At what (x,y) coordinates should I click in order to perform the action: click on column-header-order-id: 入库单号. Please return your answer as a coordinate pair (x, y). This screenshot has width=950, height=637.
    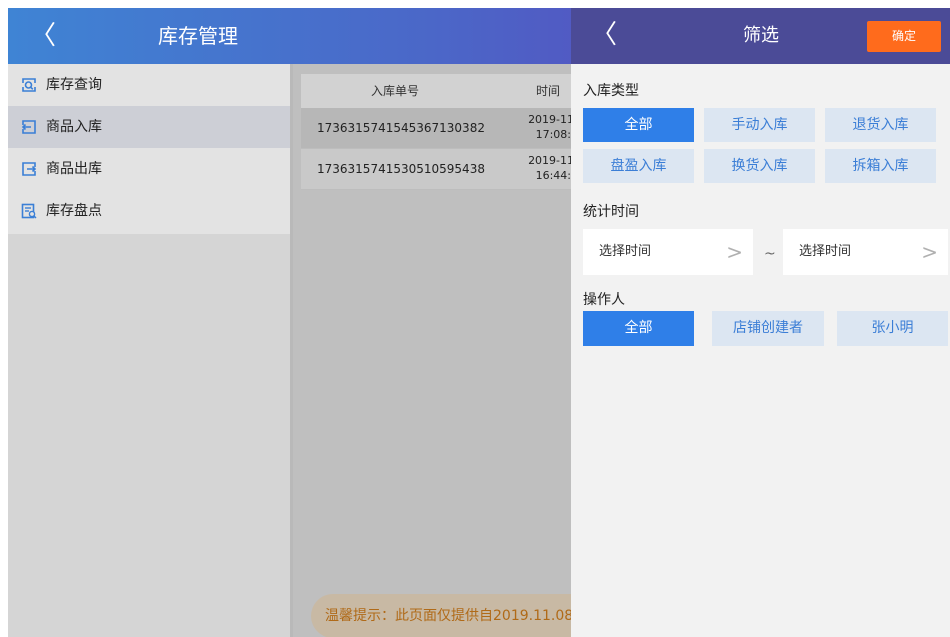
    Looking at the image, I should click on (395, 91).